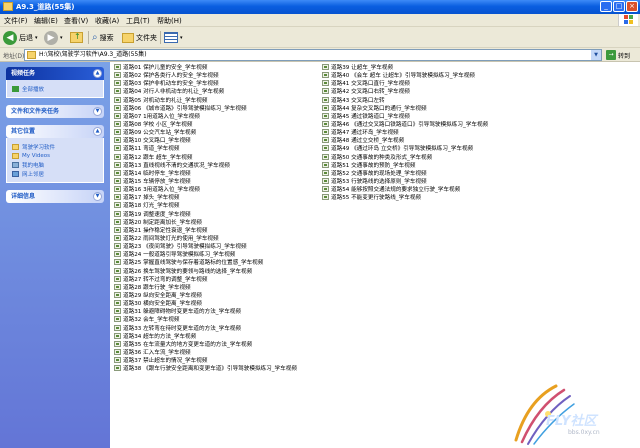 Image resolution: width=640 pixels, height=448 pixels. Describe the element at coordinates (405, 181) in the screenshot. I see `file-item: 道路53 行驶路线的选择原则_学车视频` at that location.